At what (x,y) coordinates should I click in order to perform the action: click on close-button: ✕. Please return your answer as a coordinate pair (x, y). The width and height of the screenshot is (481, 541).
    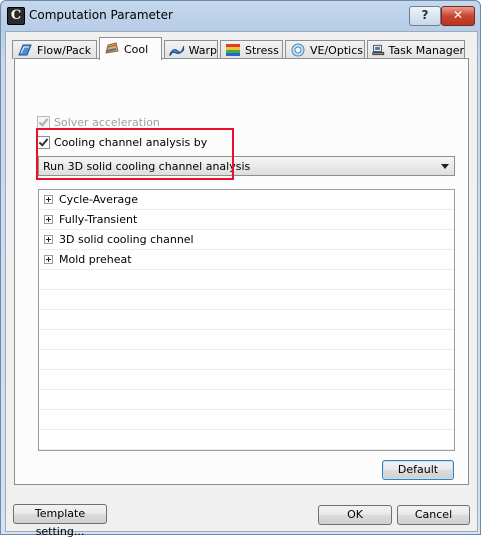
    Looking at the image, I should click on (458, 16).